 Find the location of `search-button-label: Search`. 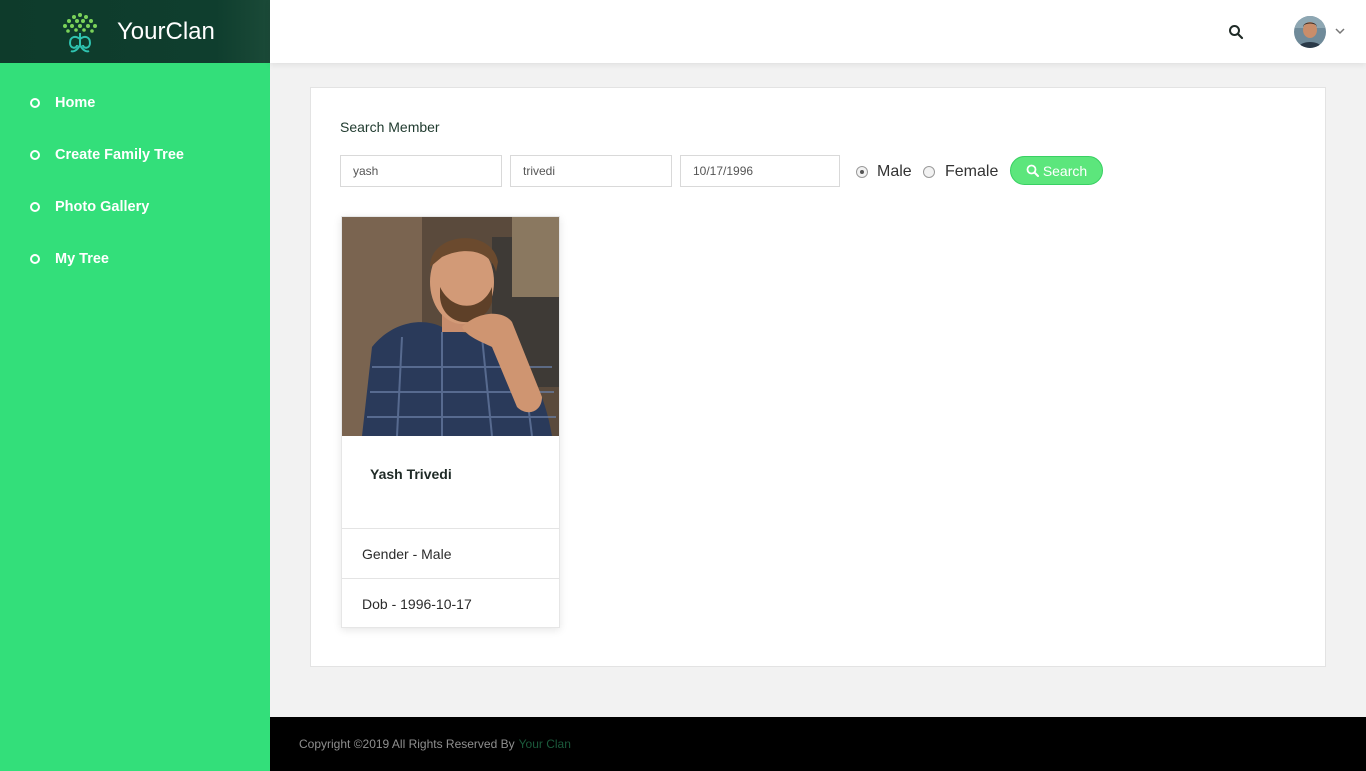

search-button-label: Search is located at coordinates (1065, 170).